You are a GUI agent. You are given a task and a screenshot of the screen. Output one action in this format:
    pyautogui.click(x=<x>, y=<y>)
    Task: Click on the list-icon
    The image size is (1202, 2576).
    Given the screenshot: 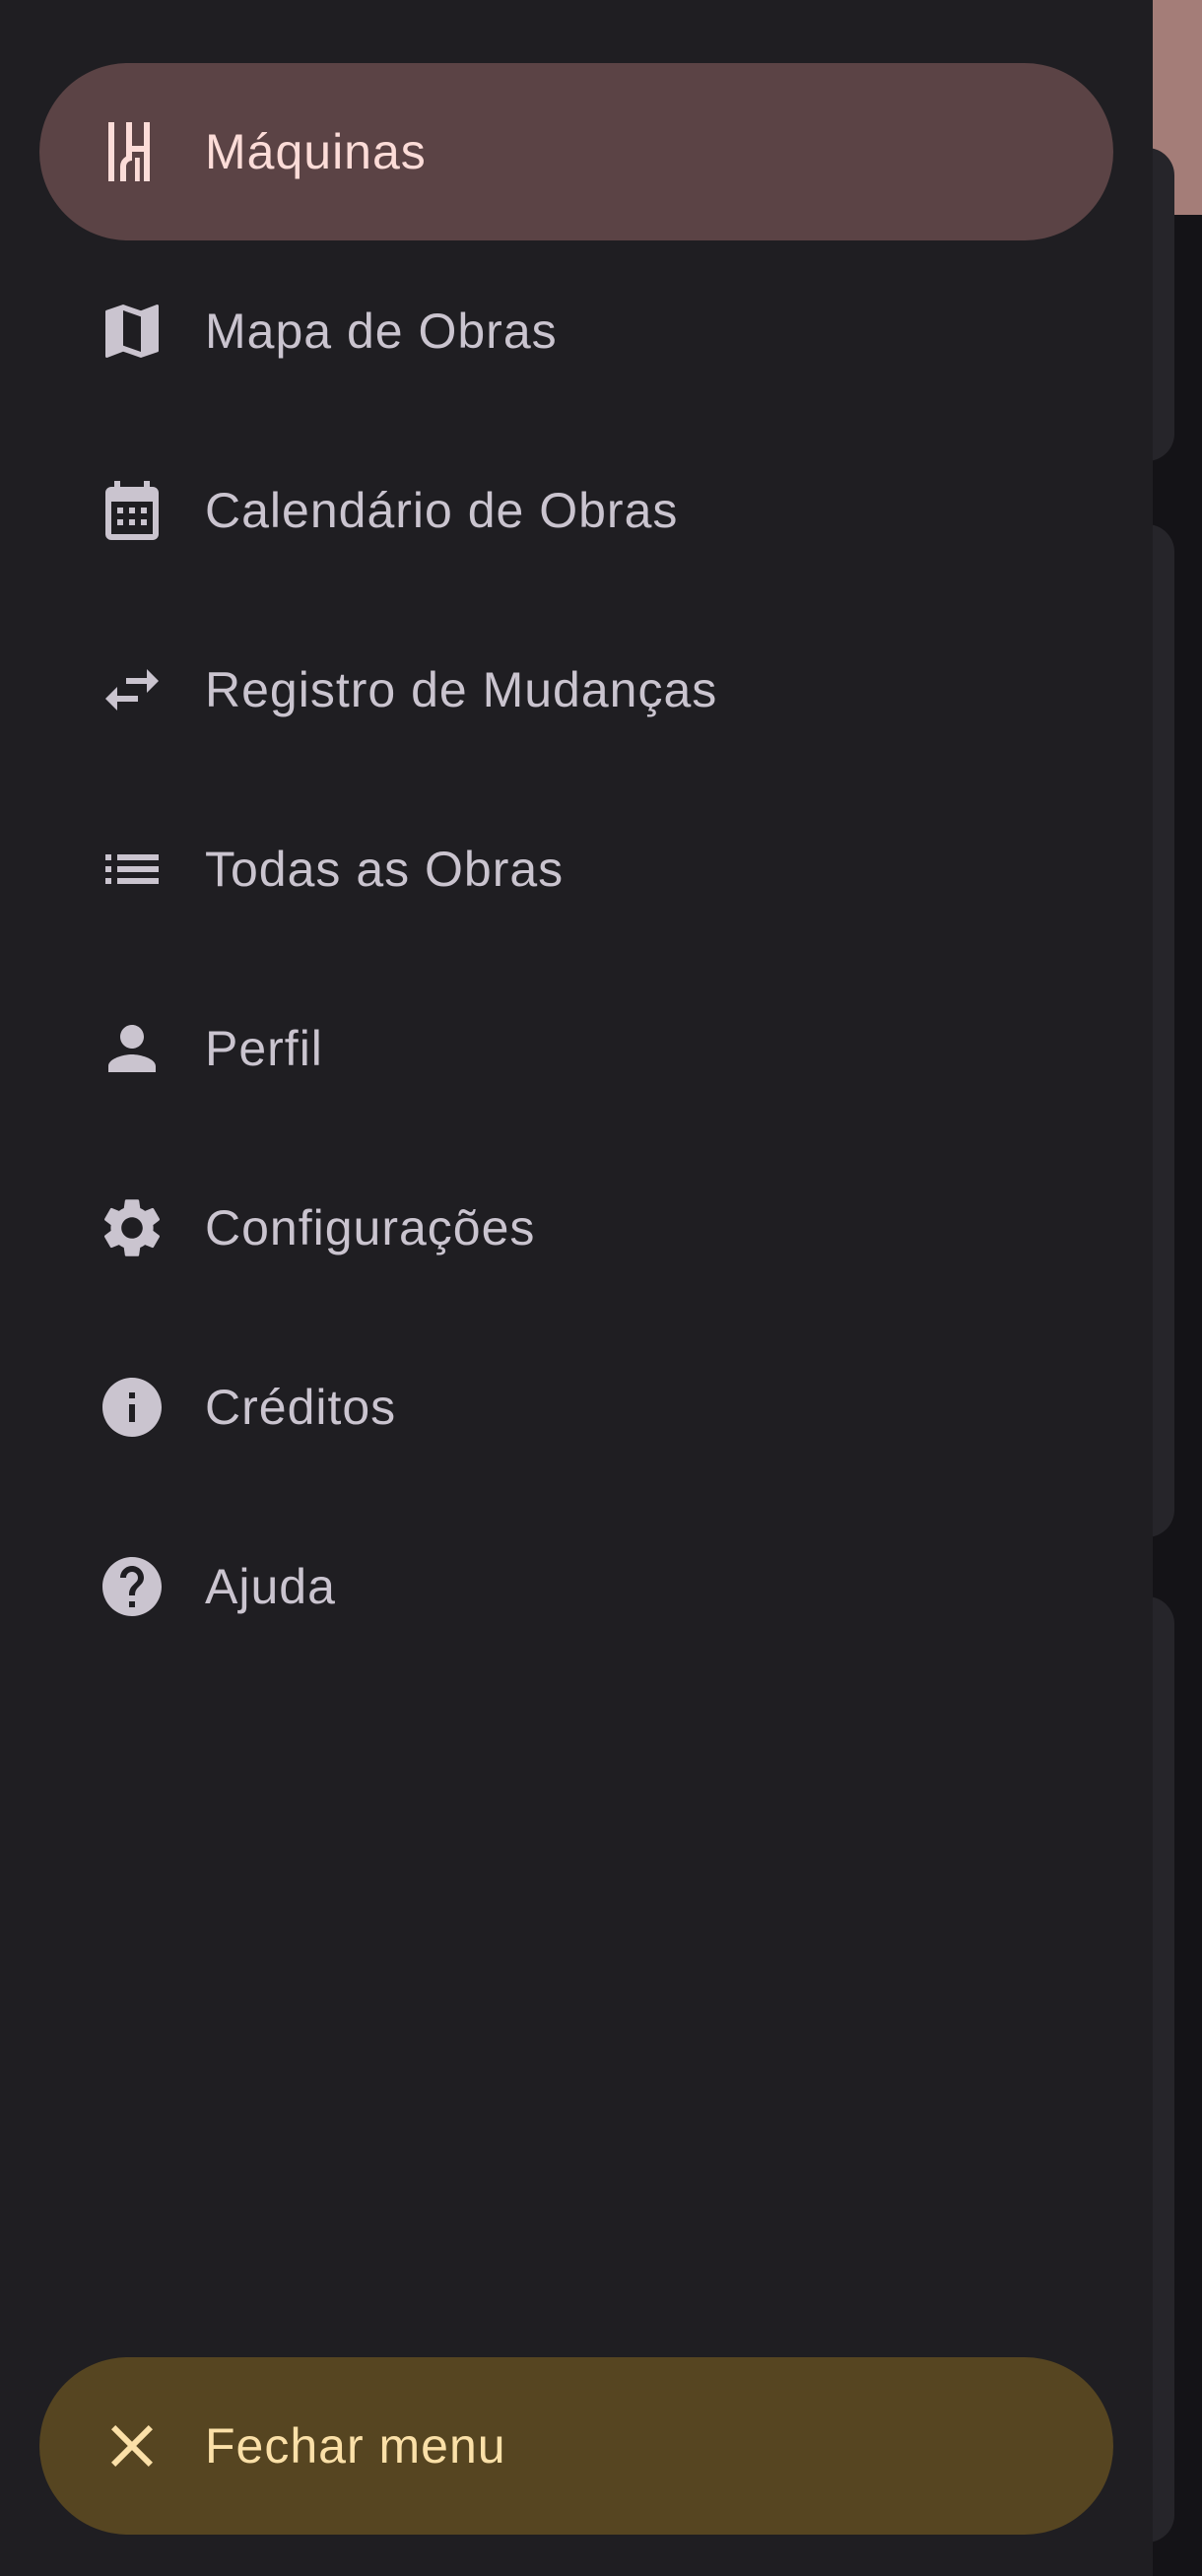 What is the action you would take?
    pyautogui.click(x=132, y=869)
    